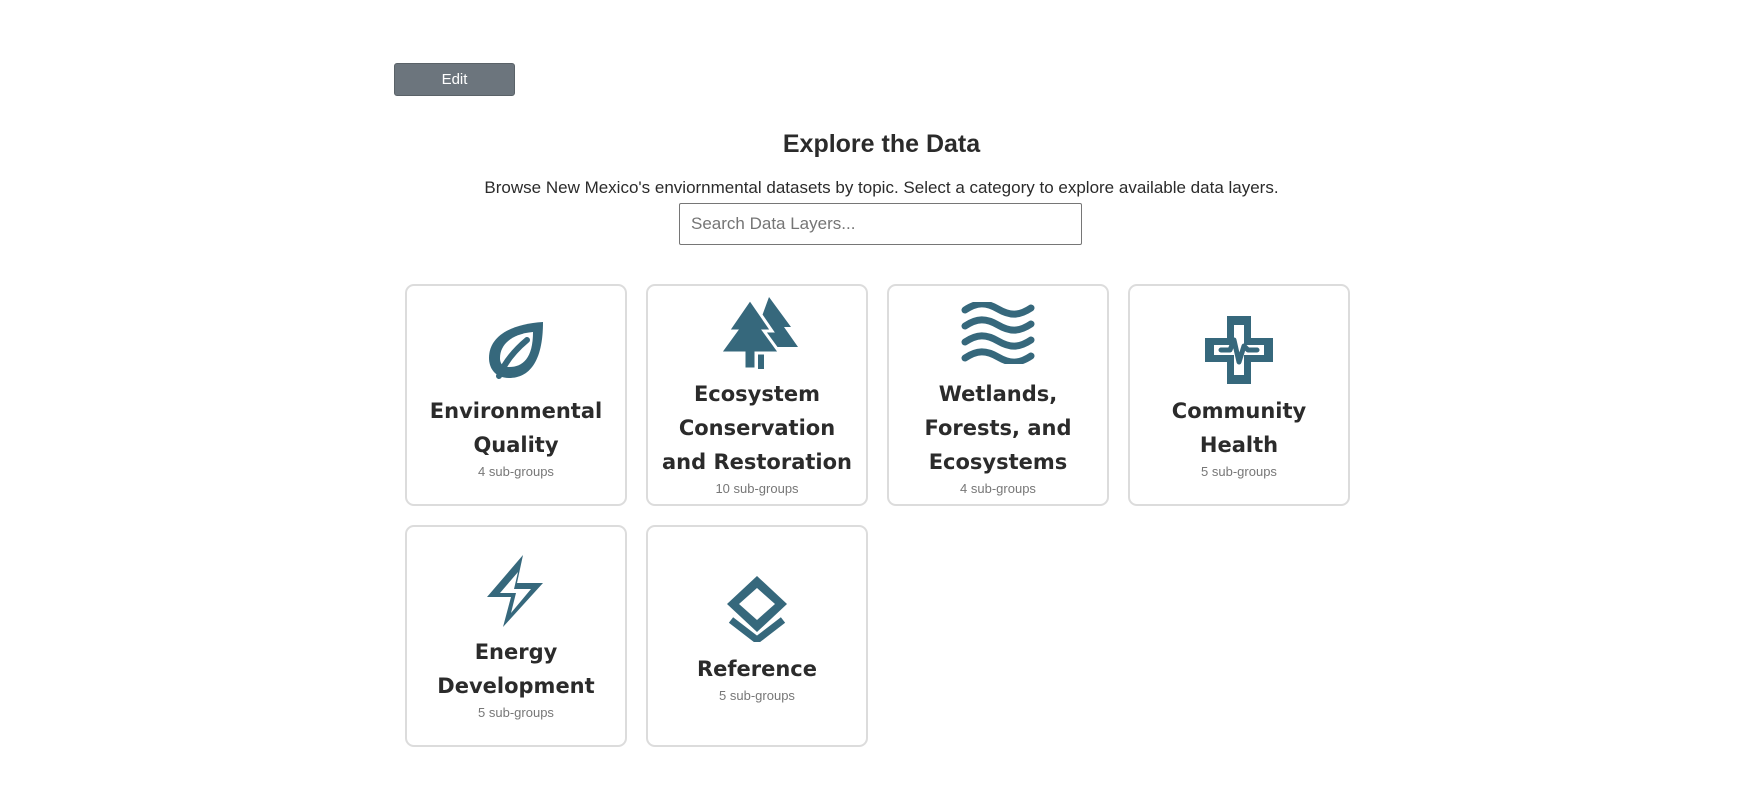  I want to click on category-card-energy-development: Energy Development 5 sub-groups, so click(516, 636).